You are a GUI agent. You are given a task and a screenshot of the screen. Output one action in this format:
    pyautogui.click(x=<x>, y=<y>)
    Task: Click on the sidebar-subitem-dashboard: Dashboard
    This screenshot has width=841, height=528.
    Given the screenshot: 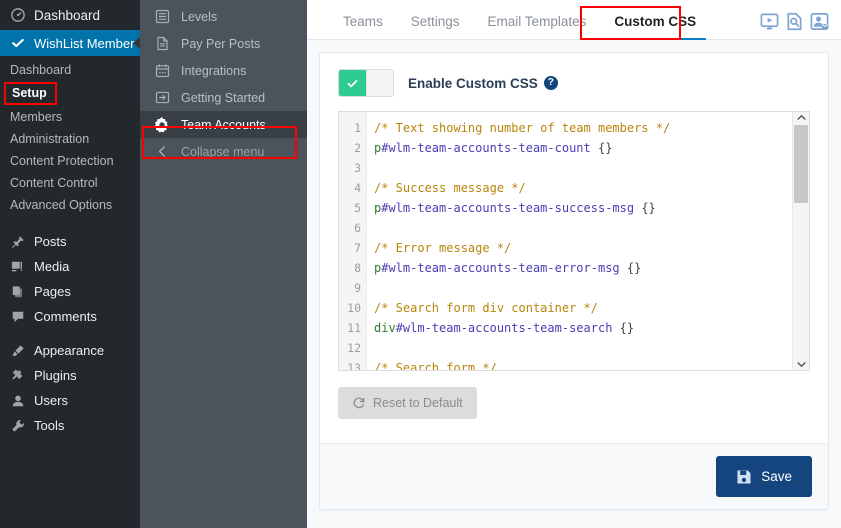 What is the action you would take?
    pyautogui.click(x=70, y=70)
    